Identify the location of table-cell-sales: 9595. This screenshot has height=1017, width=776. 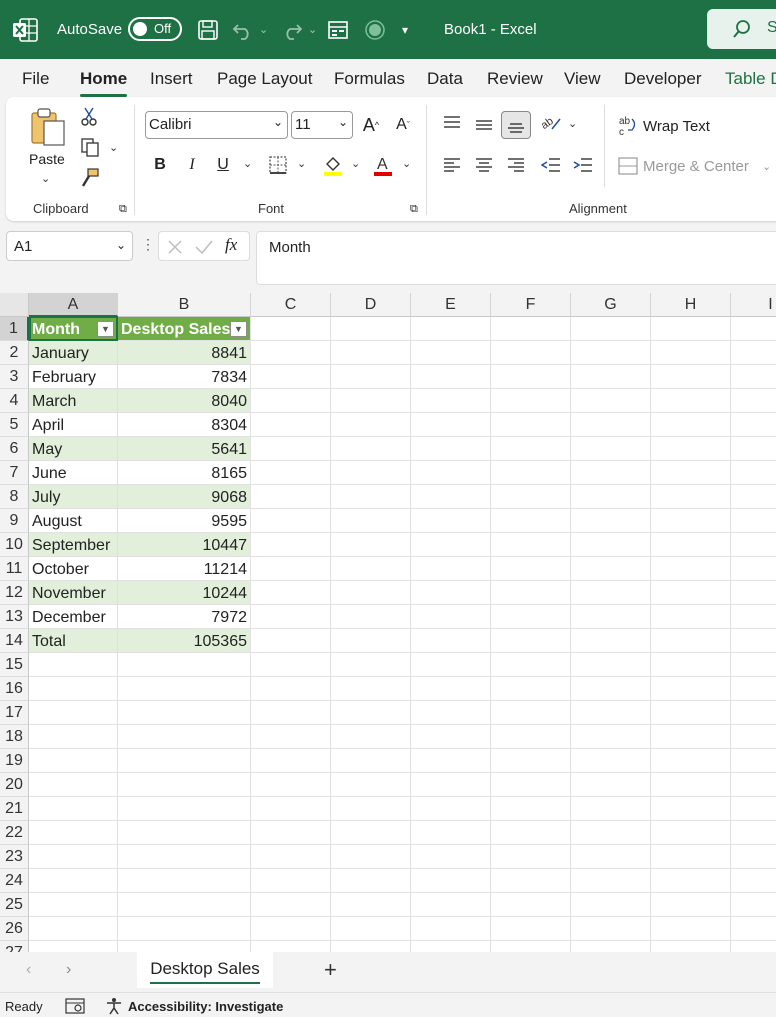
(184, 521).